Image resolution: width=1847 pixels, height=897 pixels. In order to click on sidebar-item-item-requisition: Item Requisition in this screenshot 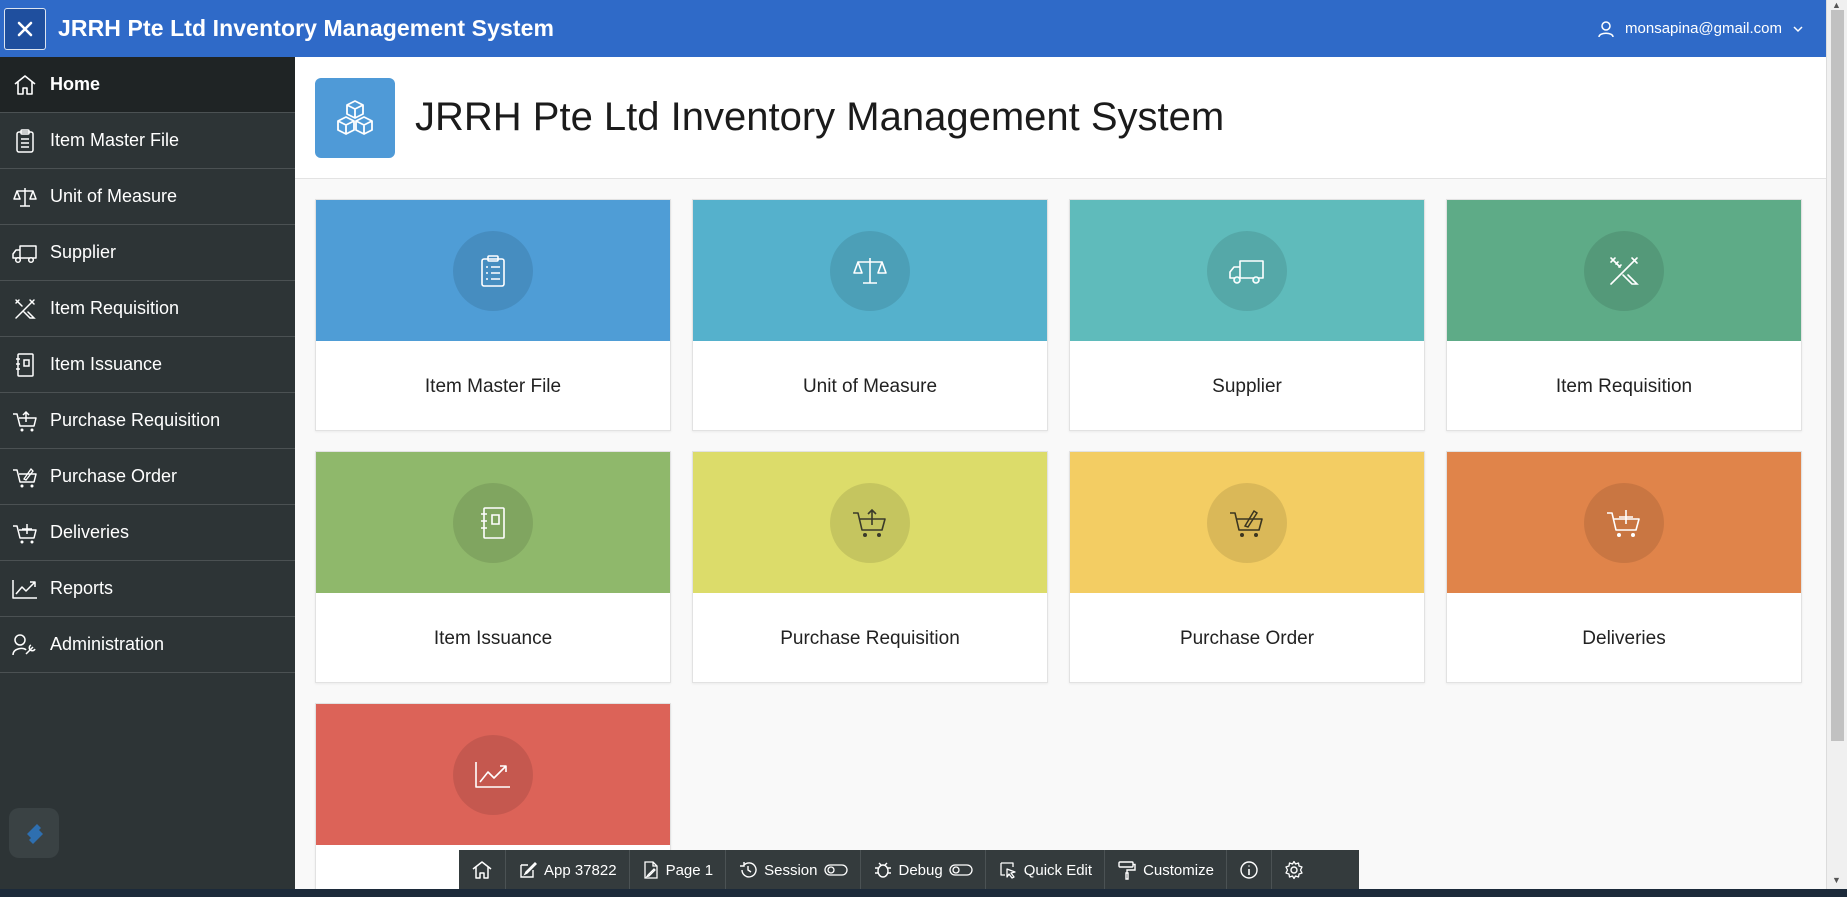, I will do `click(147, 309)`.